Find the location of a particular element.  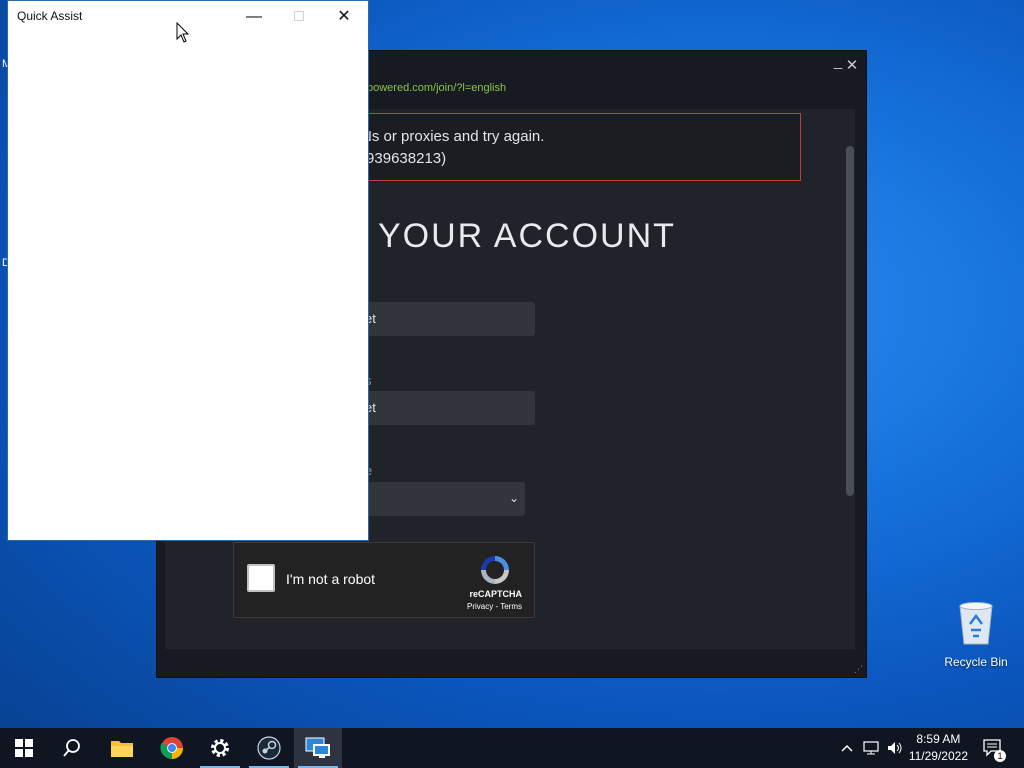

quick-assist-close-button: ✕ is located at coordinates (344, 17).